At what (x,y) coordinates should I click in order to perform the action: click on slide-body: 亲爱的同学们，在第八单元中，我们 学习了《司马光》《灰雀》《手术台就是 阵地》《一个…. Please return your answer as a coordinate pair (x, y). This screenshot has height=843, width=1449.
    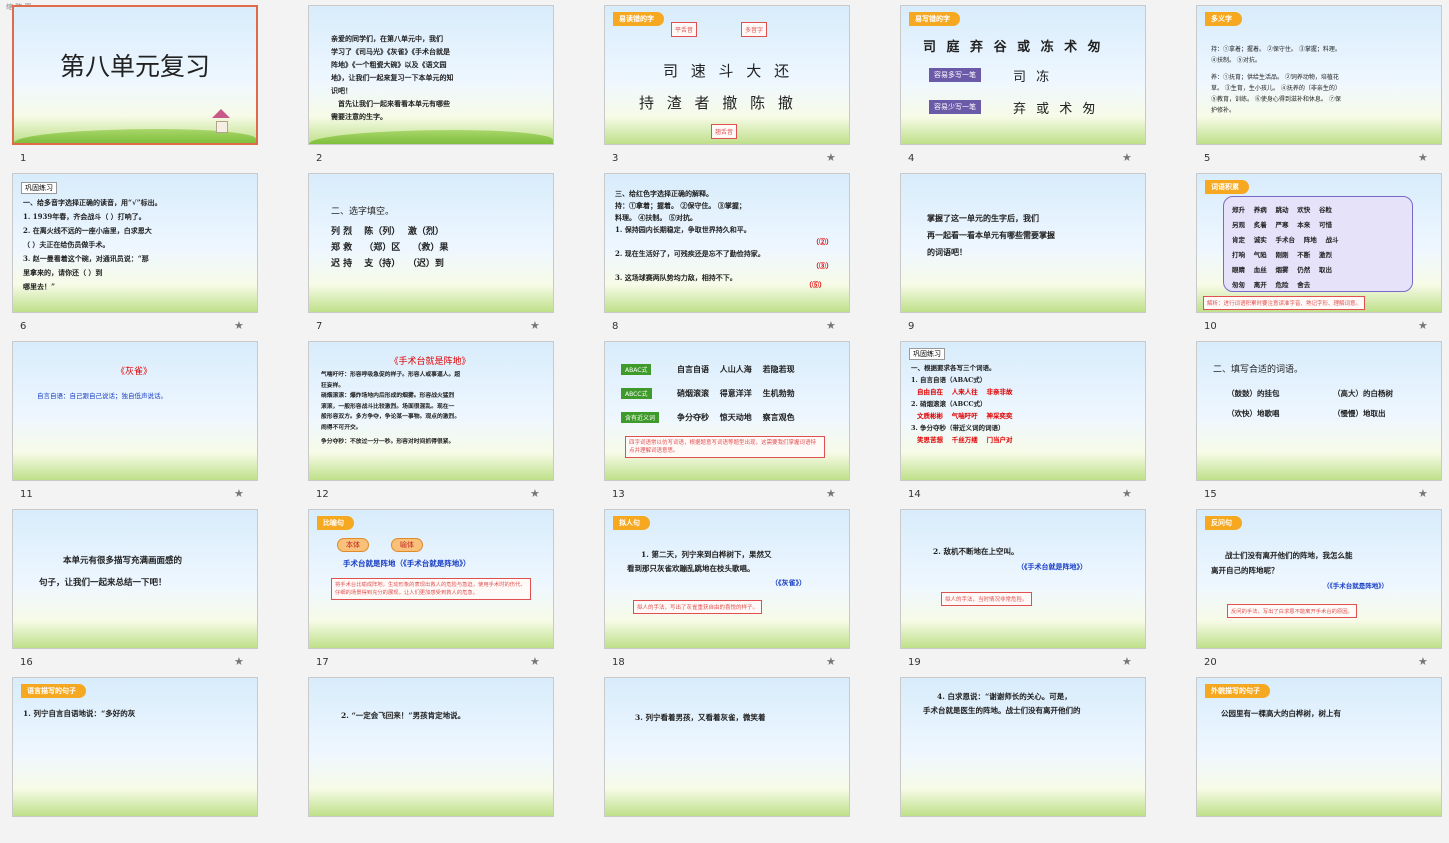
    Looking at the image, I should click on (392, 77).